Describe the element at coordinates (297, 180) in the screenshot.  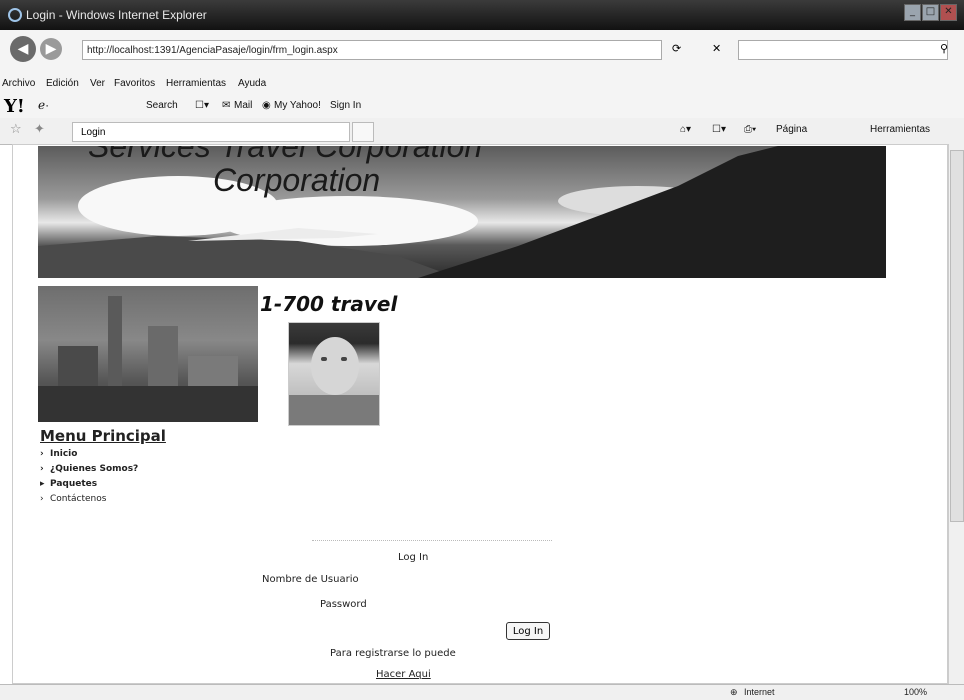
I see `banner-title: Corporation` at that location.